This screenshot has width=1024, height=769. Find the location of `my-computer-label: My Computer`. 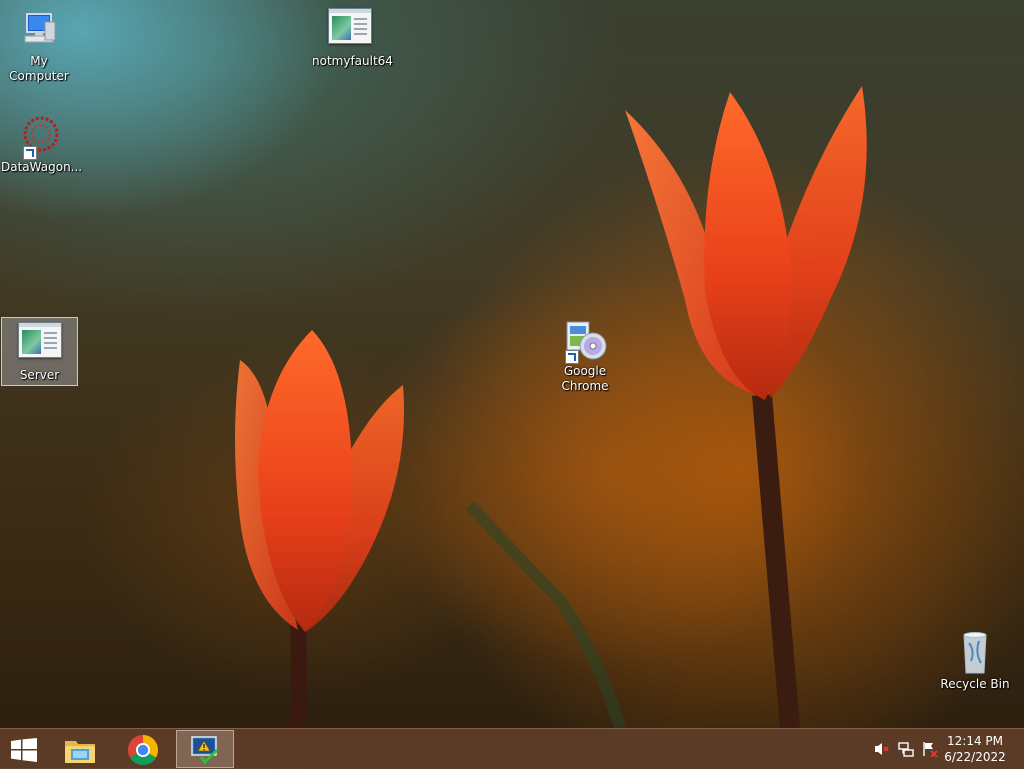

my-computer-label: My Computer is located at coordinates (39, 68).